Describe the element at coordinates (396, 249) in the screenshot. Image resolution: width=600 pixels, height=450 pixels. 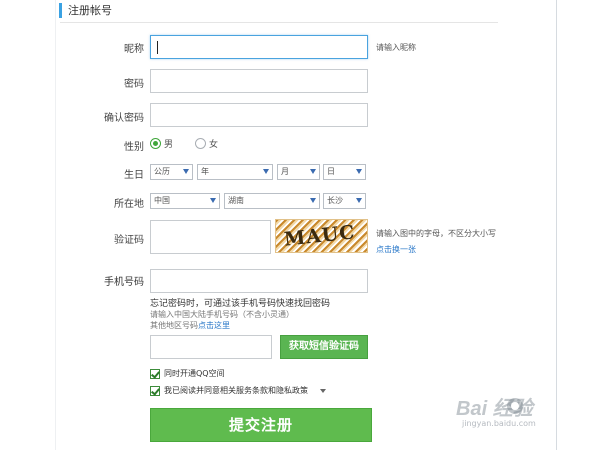
I see `captcha-refresh-link: 点击换一张` at that location.